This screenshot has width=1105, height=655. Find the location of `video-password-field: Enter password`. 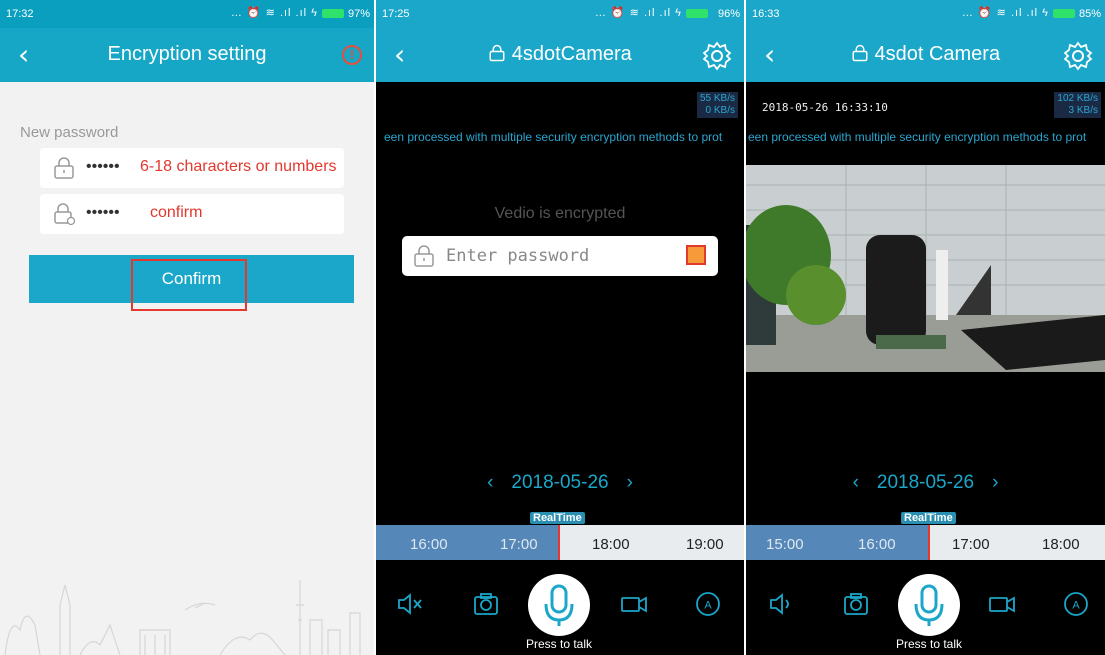

video-password-field: Enter password is located at coordinates (560, 256).